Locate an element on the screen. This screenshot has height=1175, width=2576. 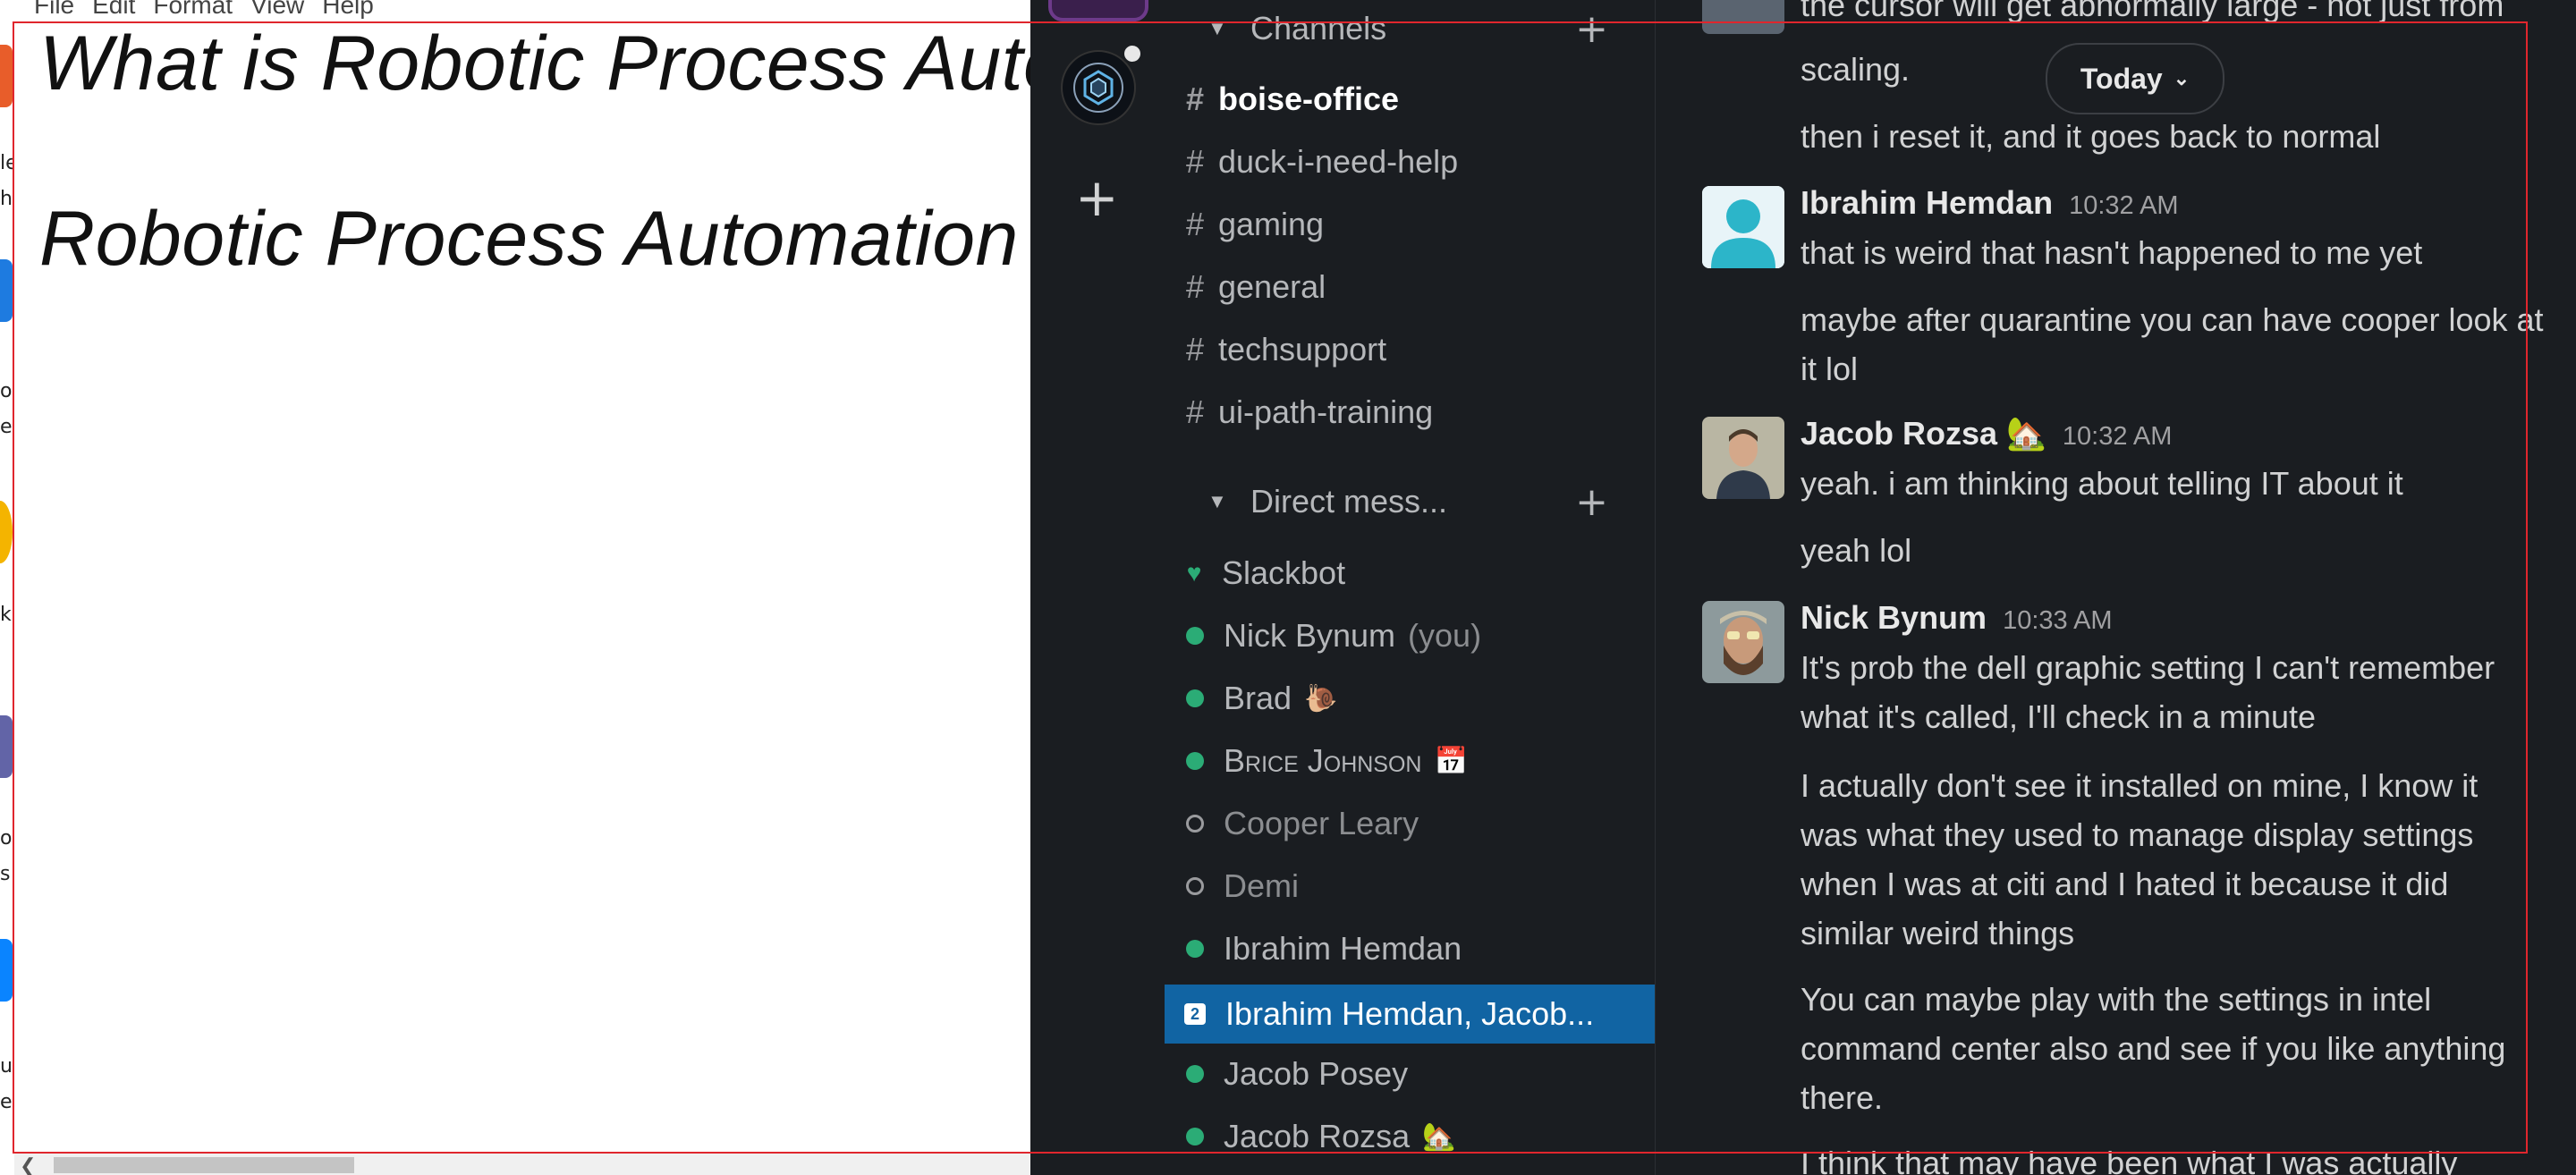
channels-section-header: ▼ Channels + is located at coordinates (1410, 28).